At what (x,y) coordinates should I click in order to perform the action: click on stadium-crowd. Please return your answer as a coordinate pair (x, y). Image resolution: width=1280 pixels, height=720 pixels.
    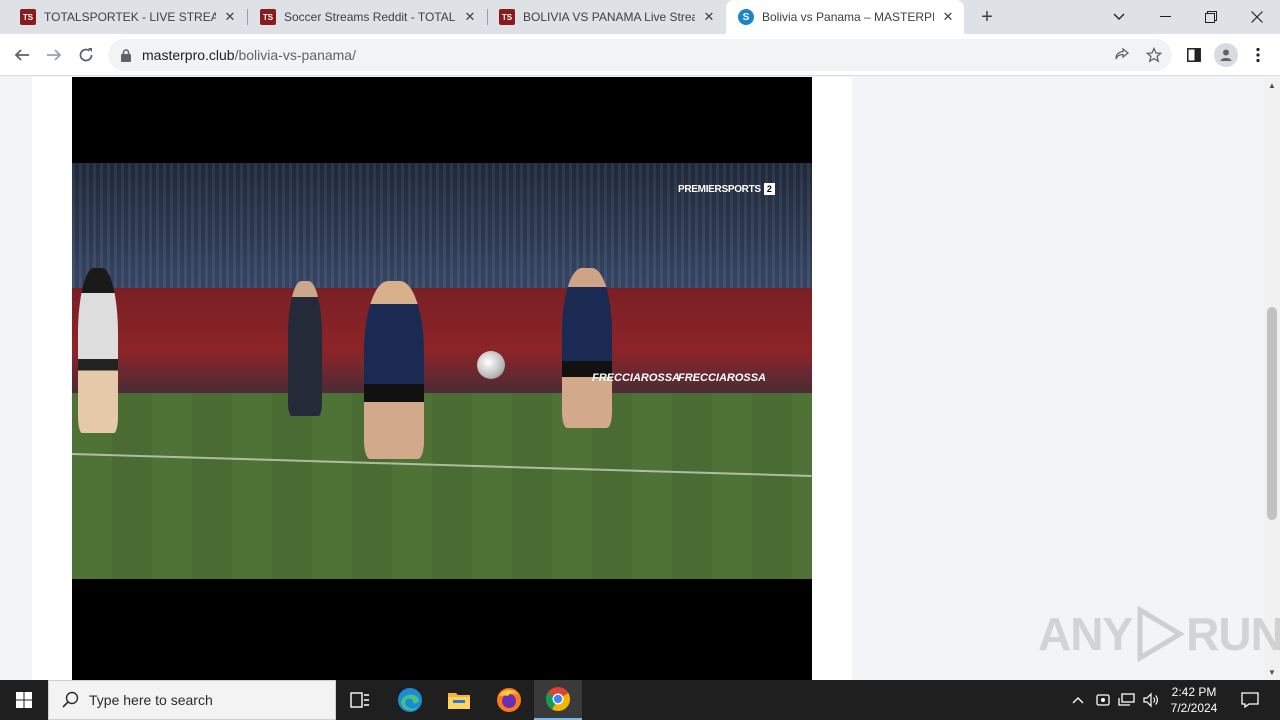
    Looking at the image, I should click on (442, 225).